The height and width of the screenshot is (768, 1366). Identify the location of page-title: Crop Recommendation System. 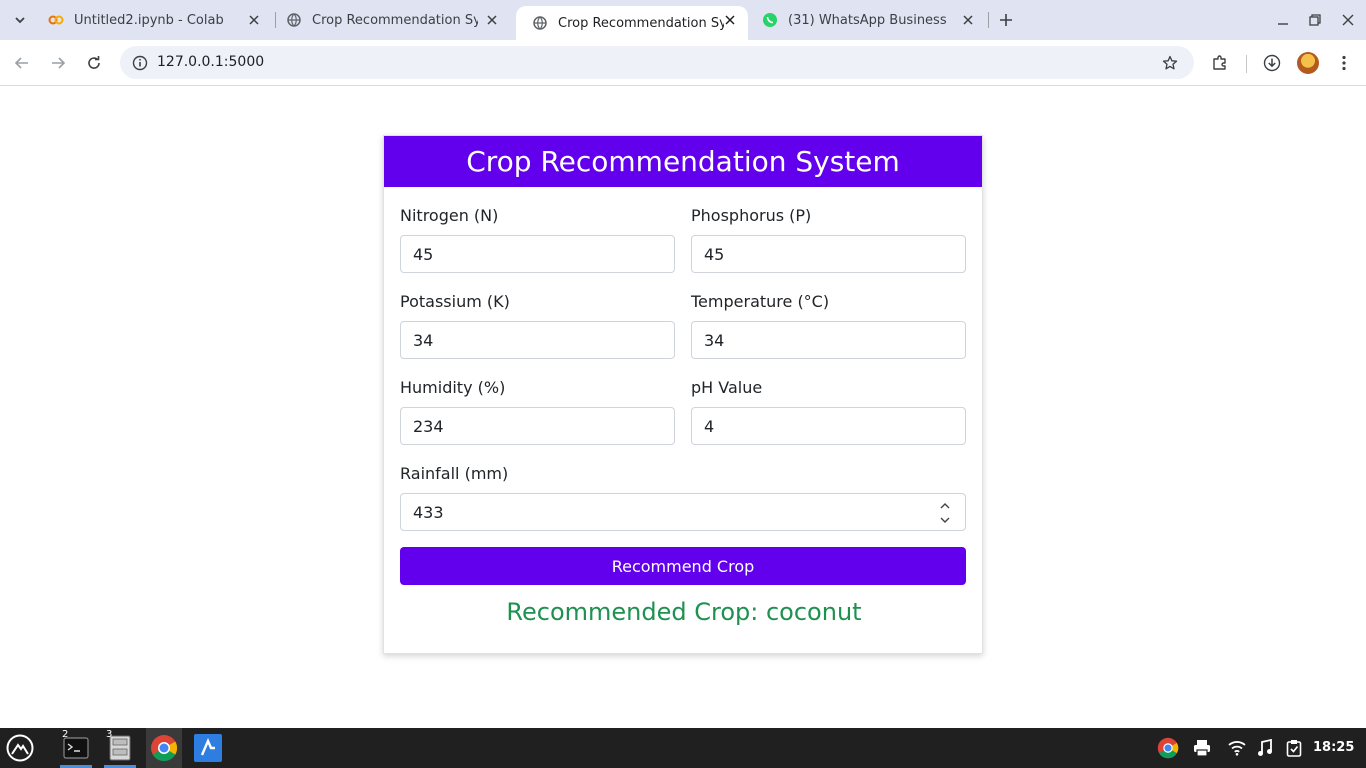
(683, 161).